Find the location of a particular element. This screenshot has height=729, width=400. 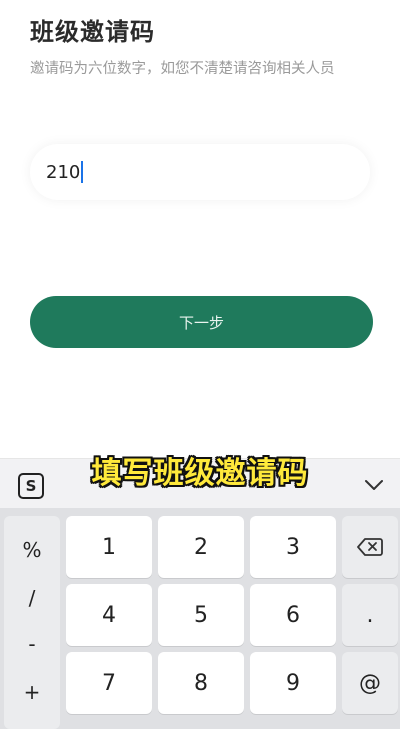

symbol-column: % / - + is located at coordinates (32, 622).